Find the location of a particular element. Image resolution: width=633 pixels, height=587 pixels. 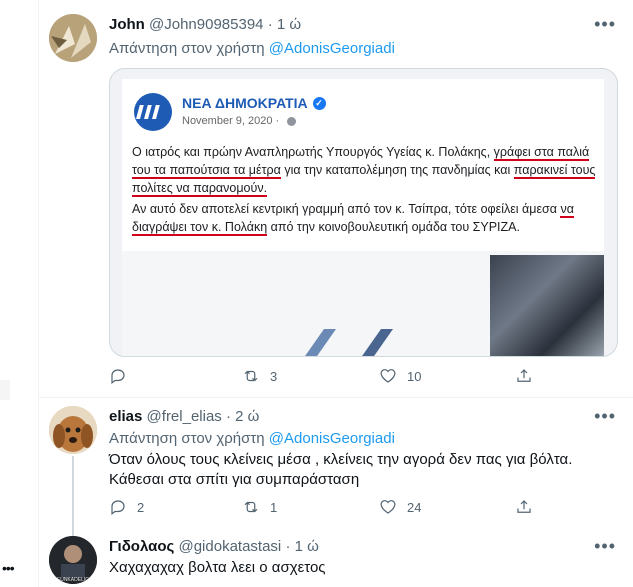

retweet-count: 1 is located at coordinates (274, 507).